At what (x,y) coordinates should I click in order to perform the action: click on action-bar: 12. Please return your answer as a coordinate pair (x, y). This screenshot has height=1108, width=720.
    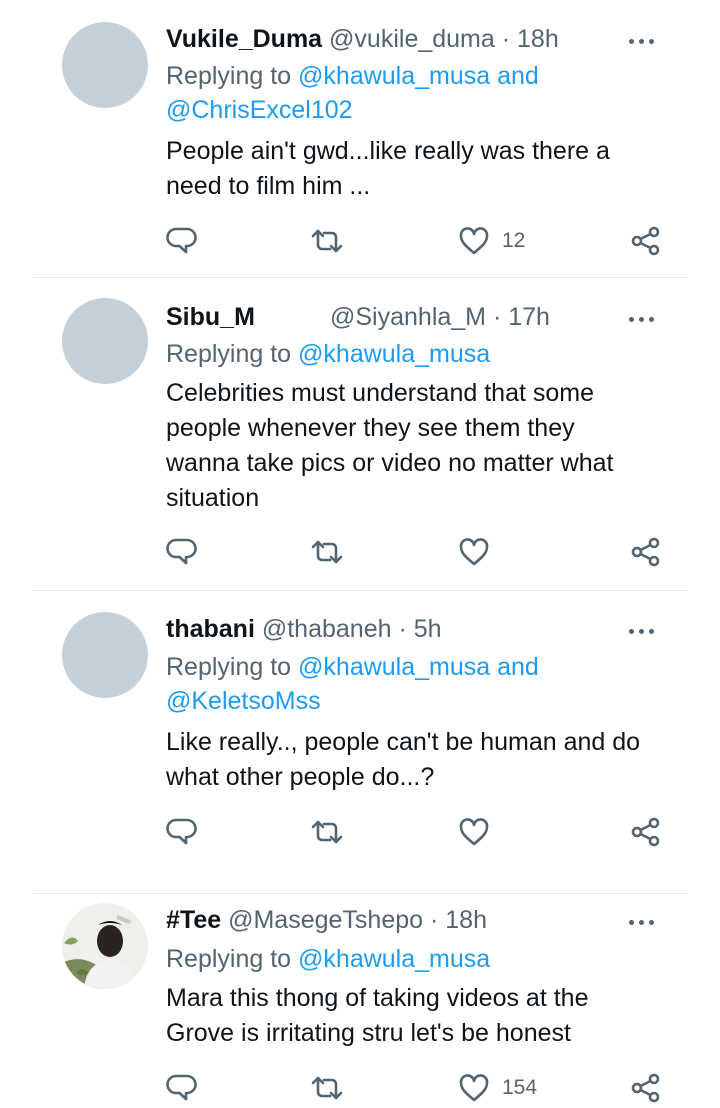
    Looking at the image, I should click on (360, 241).